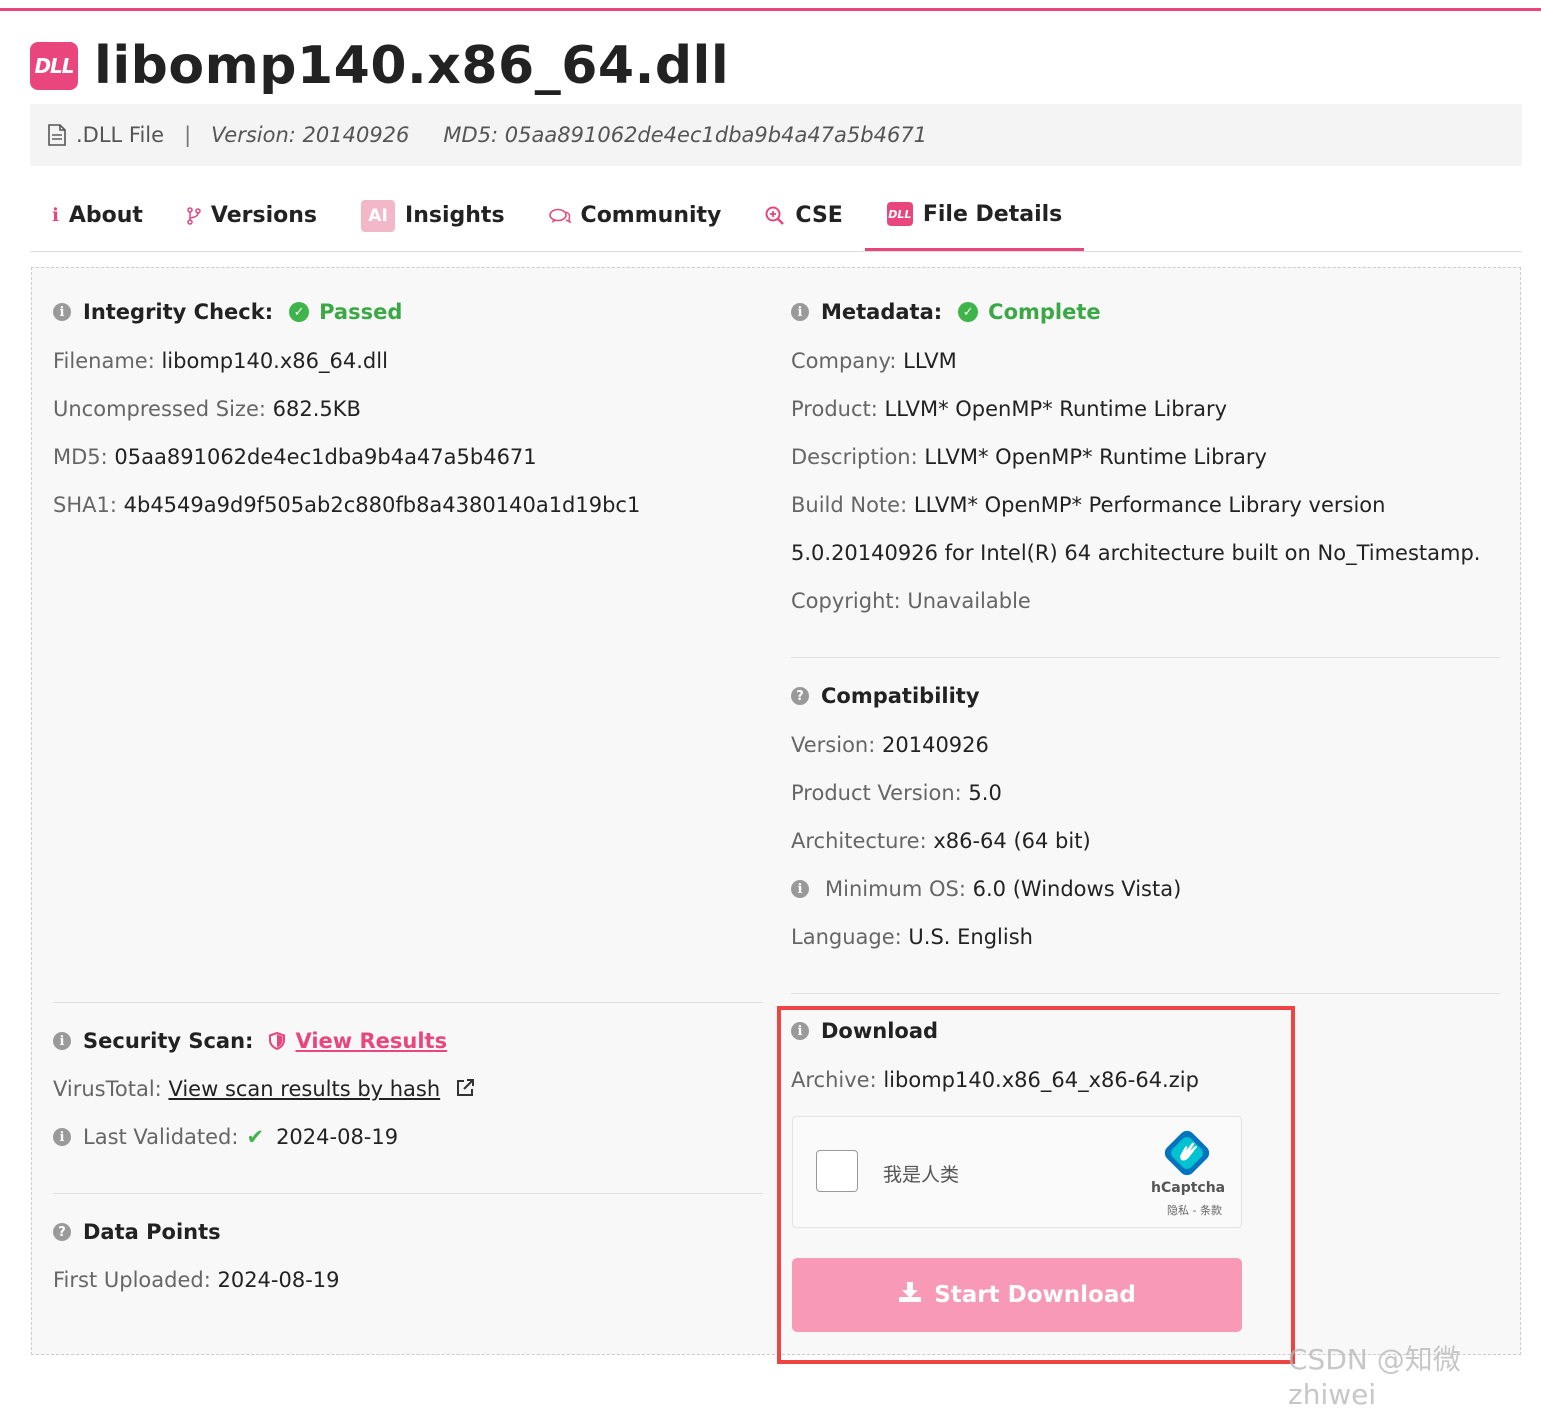 The height and width of the screenshot is (1411, 1541). What do you see at coordinates (120, 135) in the screenshot?
I see `file-type: .DLL File` at bounding box center [120, 135].